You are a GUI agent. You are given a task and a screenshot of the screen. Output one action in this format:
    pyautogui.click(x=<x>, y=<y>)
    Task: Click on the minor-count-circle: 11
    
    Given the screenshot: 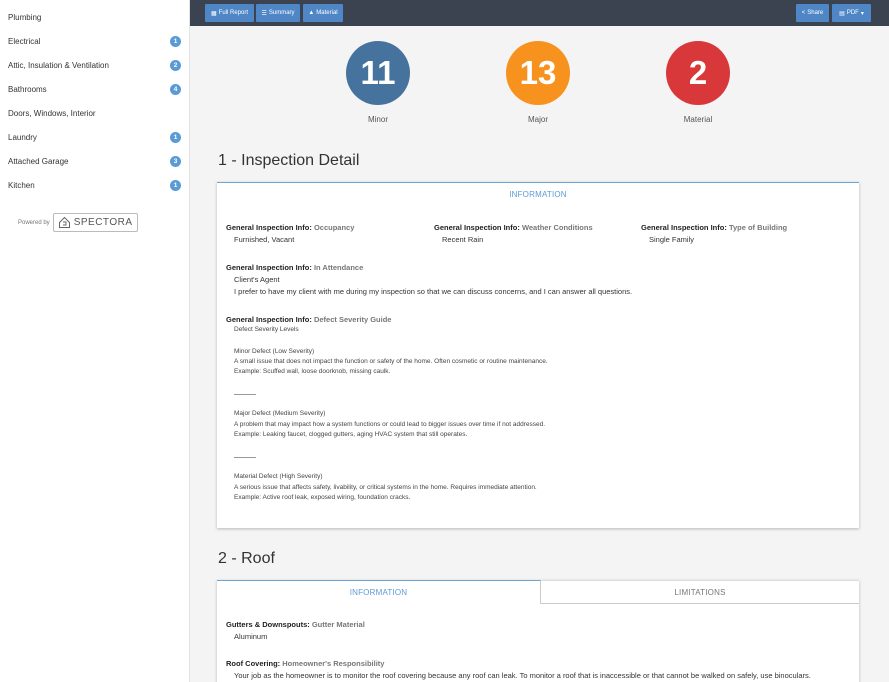 What is the action you would take?
    pyautogui.click(x=378, y=73)
    